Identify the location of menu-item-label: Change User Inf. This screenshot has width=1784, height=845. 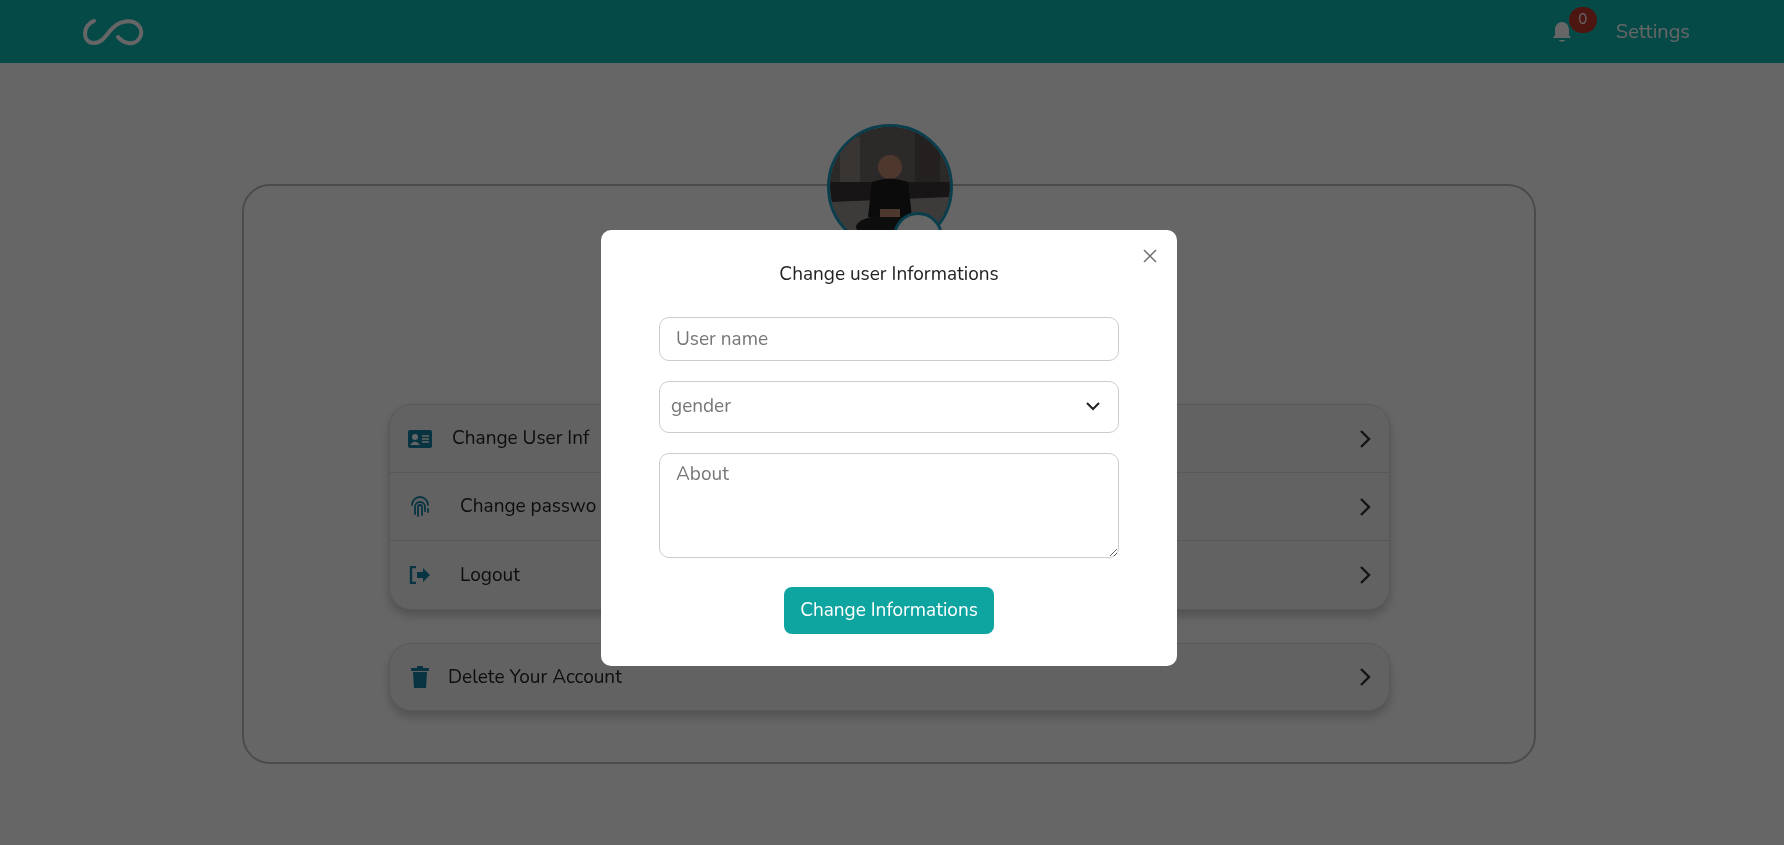
(521, 438).